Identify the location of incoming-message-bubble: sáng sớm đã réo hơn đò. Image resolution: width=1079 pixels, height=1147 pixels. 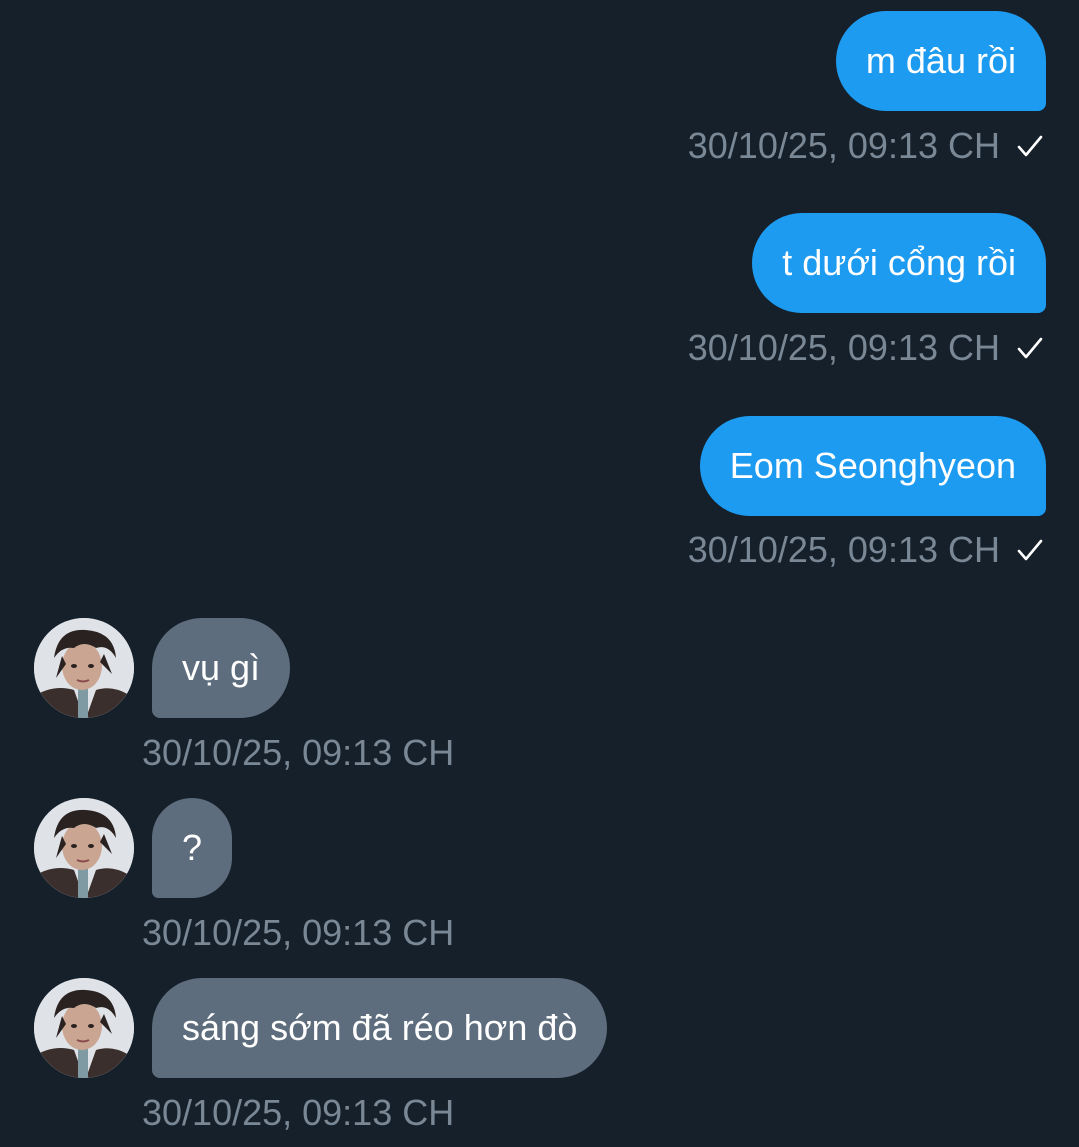
(380, 1028).